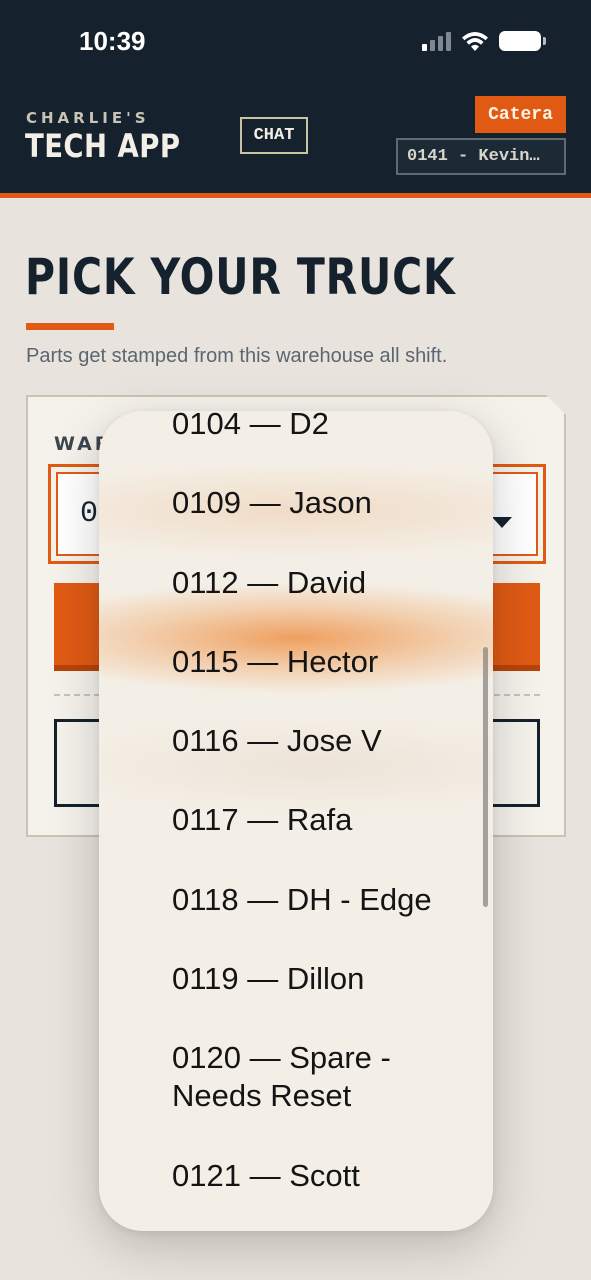 This screenshot has height=1280, width=591. What do you see at coordinates (240, 277) in the screenshot?
I see `page-title: PICK YOUR TRUCK` at bounding box center [240, 277].